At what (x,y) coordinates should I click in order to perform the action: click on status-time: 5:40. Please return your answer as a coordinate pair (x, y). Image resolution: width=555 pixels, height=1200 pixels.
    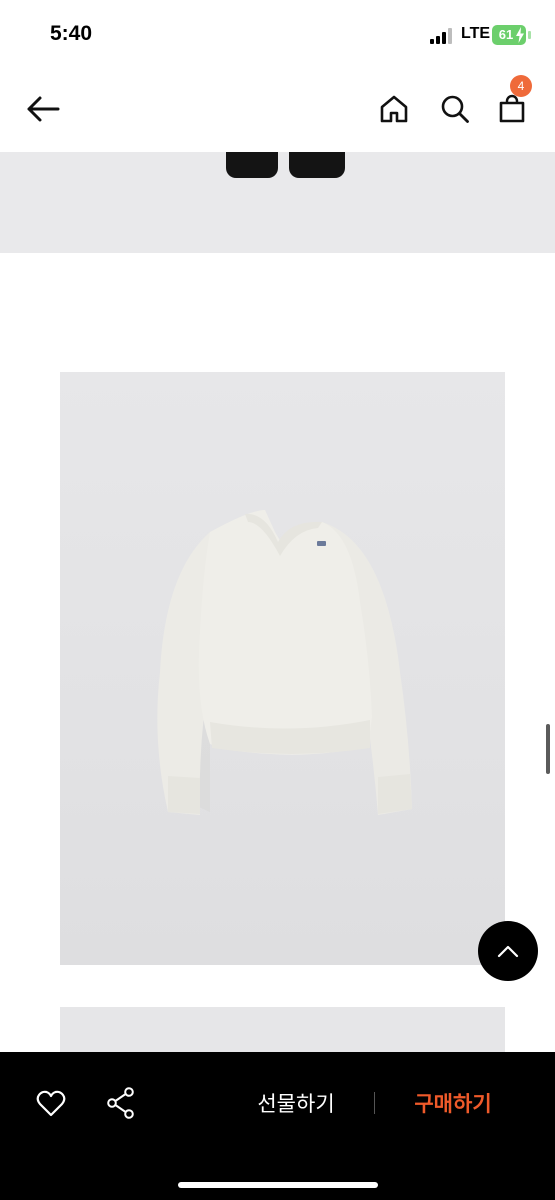
    Looking at the image, I should click on (71, 33).